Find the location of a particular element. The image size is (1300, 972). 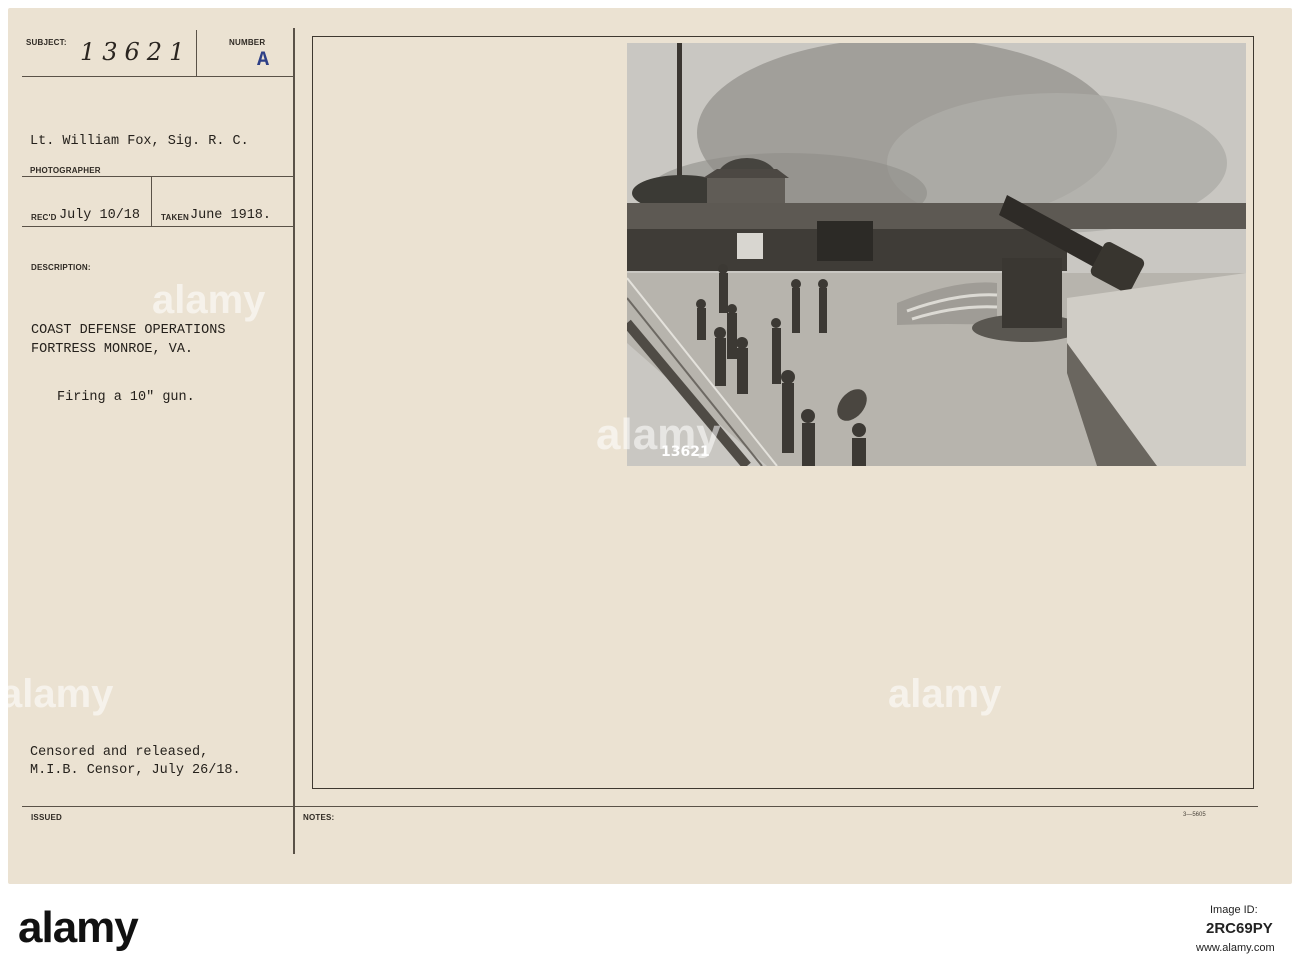

censor-line-1: Censored and released, is located at coordinates (119, 752).